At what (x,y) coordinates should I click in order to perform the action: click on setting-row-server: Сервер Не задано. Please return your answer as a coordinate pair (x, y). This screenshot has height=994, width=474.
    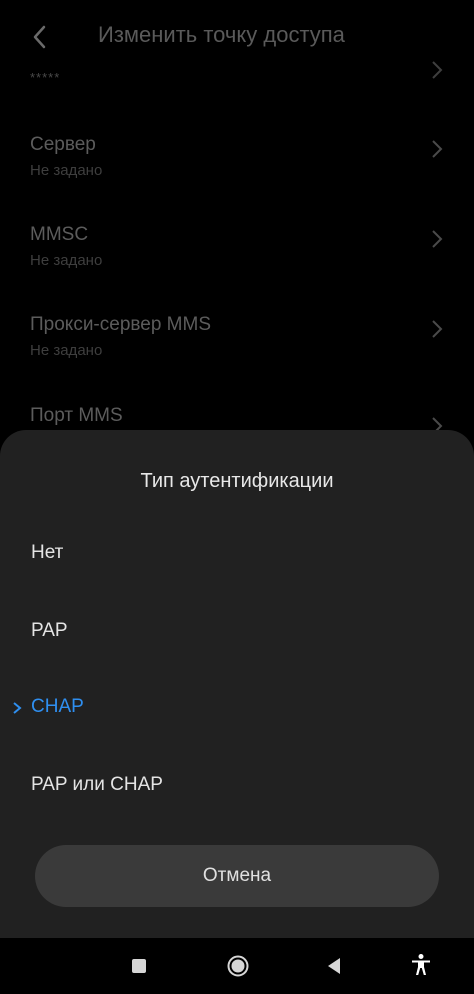
    Looking at the image, I should click on (237, 176).